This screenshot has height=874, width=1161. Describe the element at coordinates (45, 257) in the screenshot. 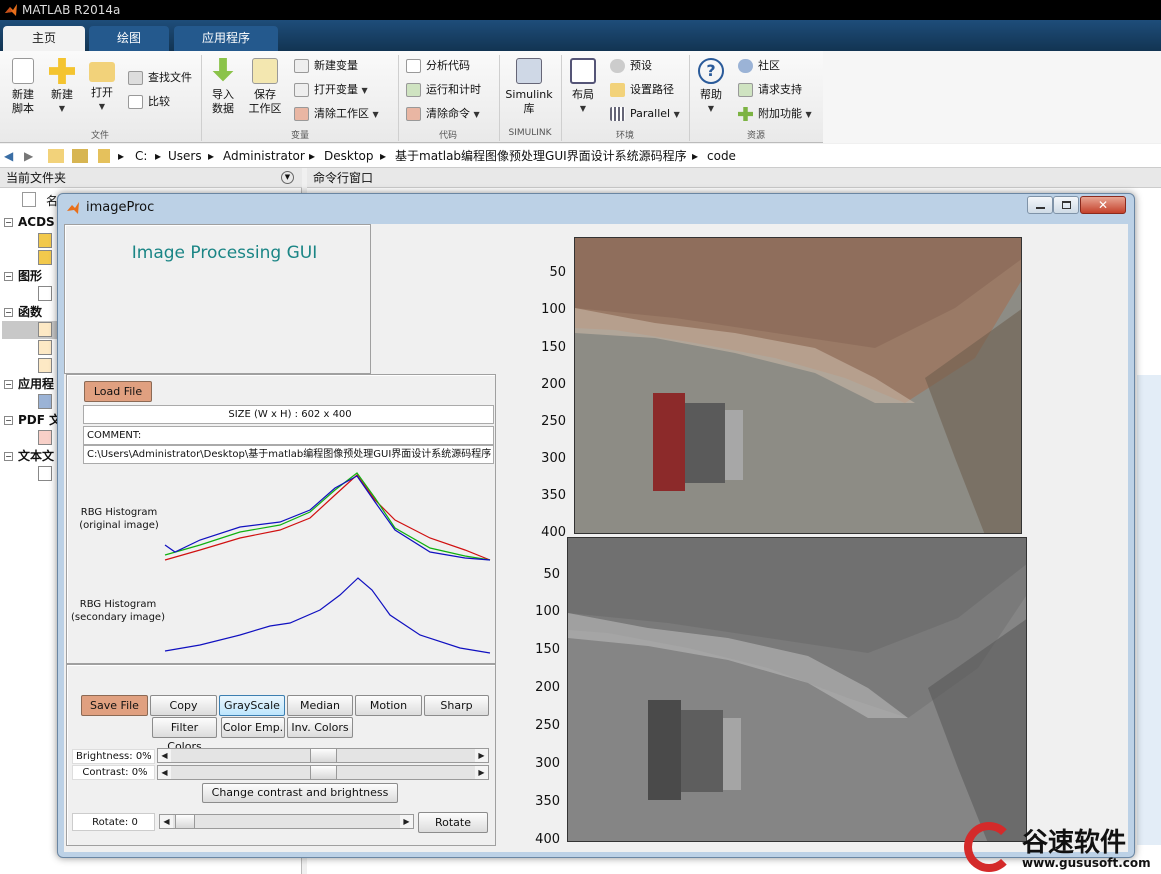

I see `jpg-file-icon` at that location.